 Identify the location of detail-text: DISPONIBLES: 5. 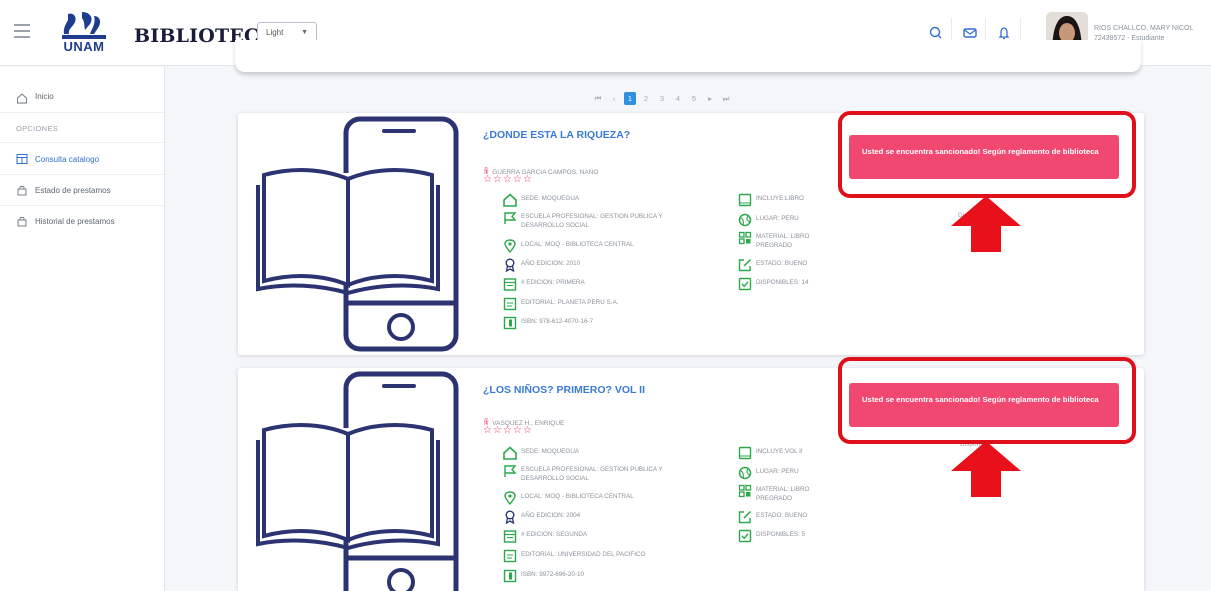
(780, 534).